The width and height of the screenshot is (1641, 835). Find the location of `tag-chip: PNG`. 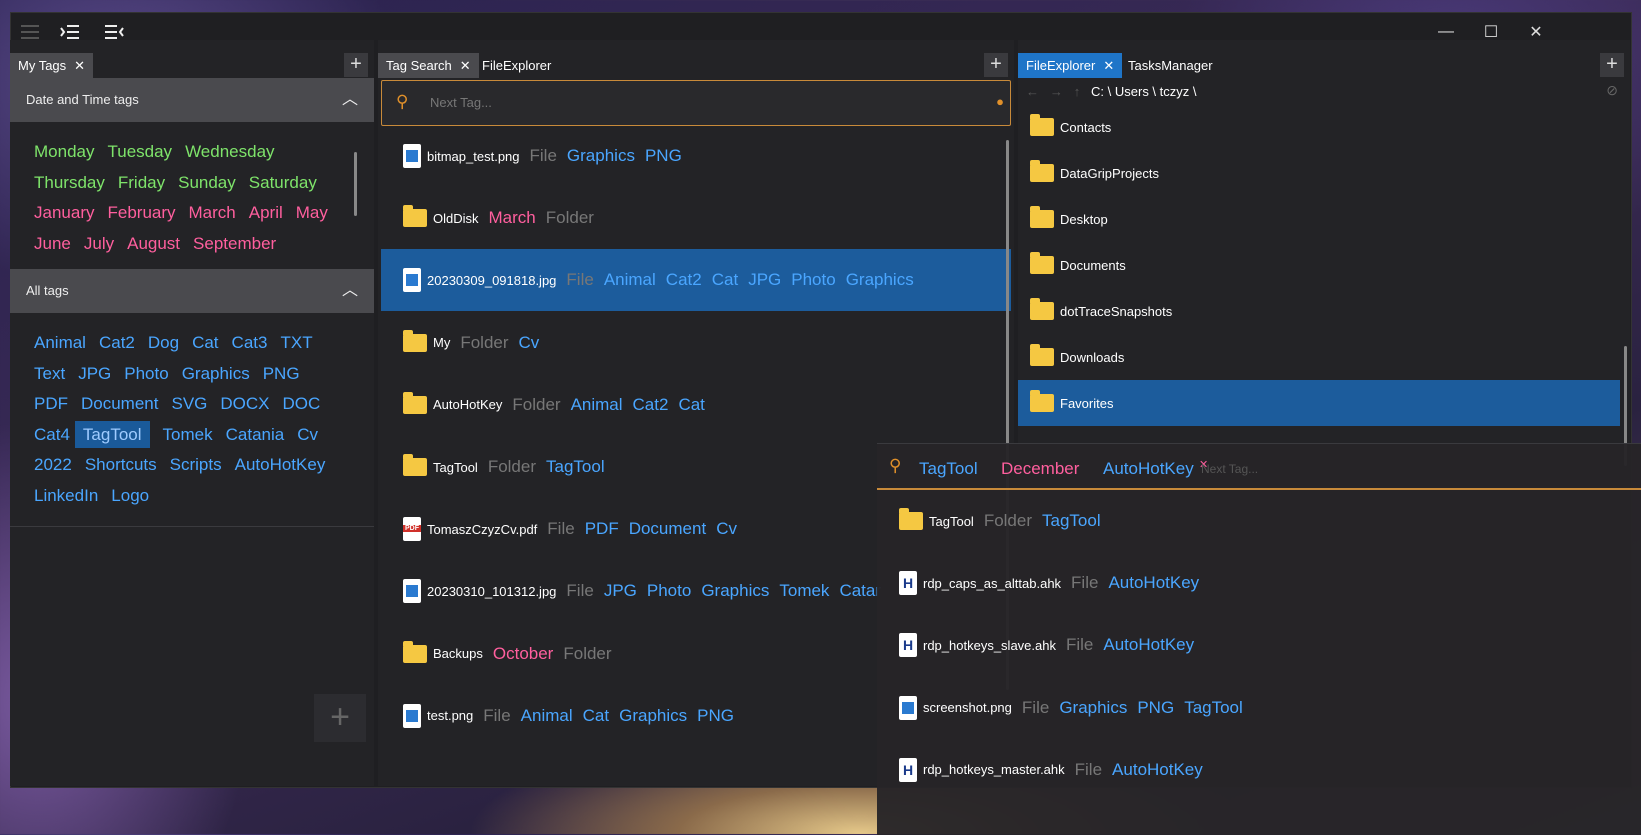

tag-chip: PNG is located at coordinates (281, 373).